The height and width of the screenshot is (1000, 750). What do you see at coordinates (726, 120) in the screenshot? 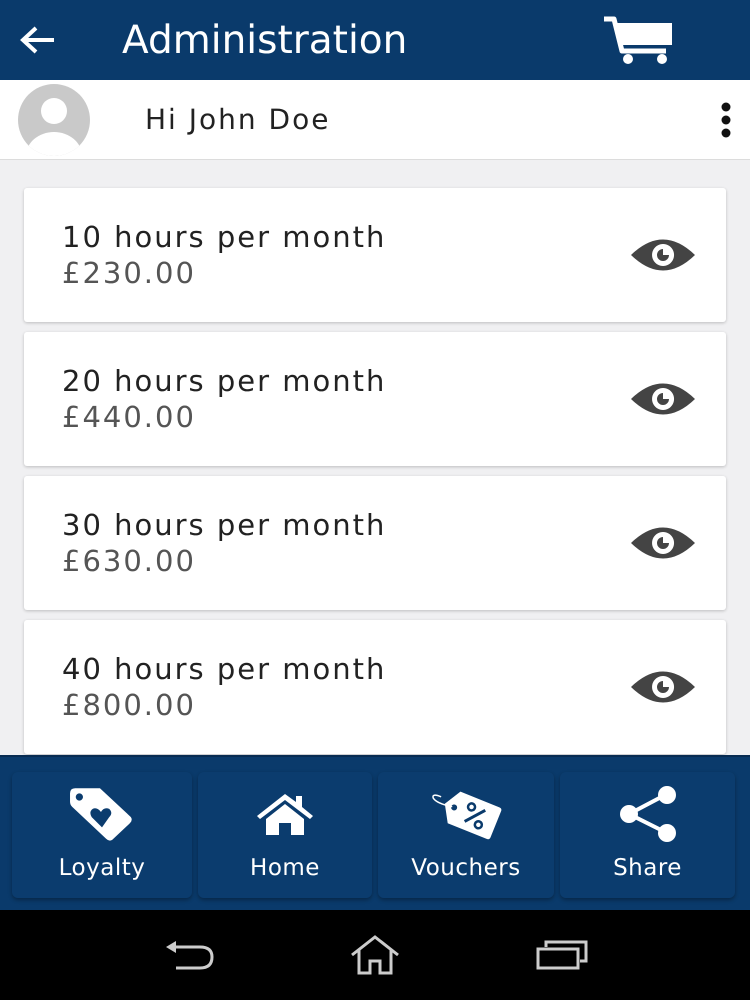
I see `more-options-icon` at bounding box center [726, 120].